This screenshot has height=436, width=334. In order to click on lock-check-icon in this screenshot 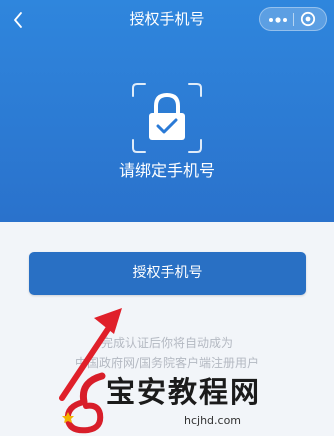, I will do `click(167, 118)`.